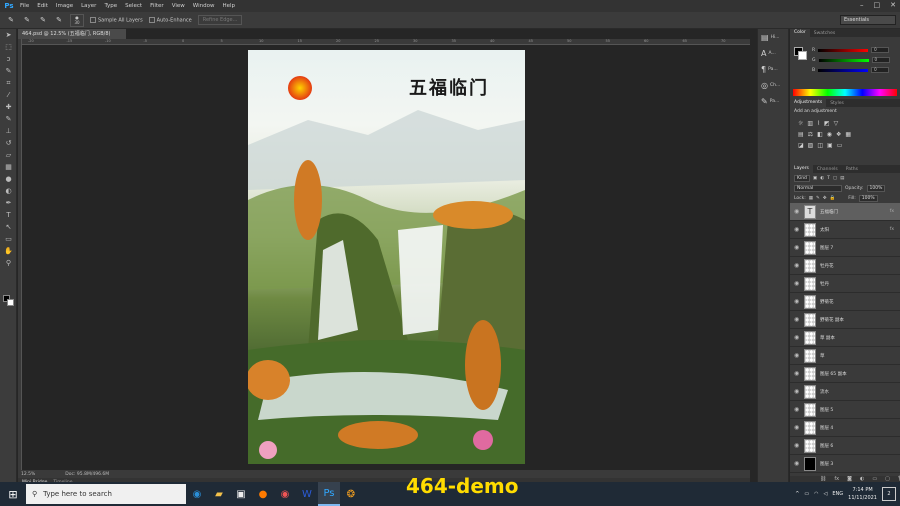 The image size is (900, 506). What do you see at coordinates (845, 446) in the screenshot?
I see `layer-row: ◉ 图层 6` at bounding box center [845, 446].